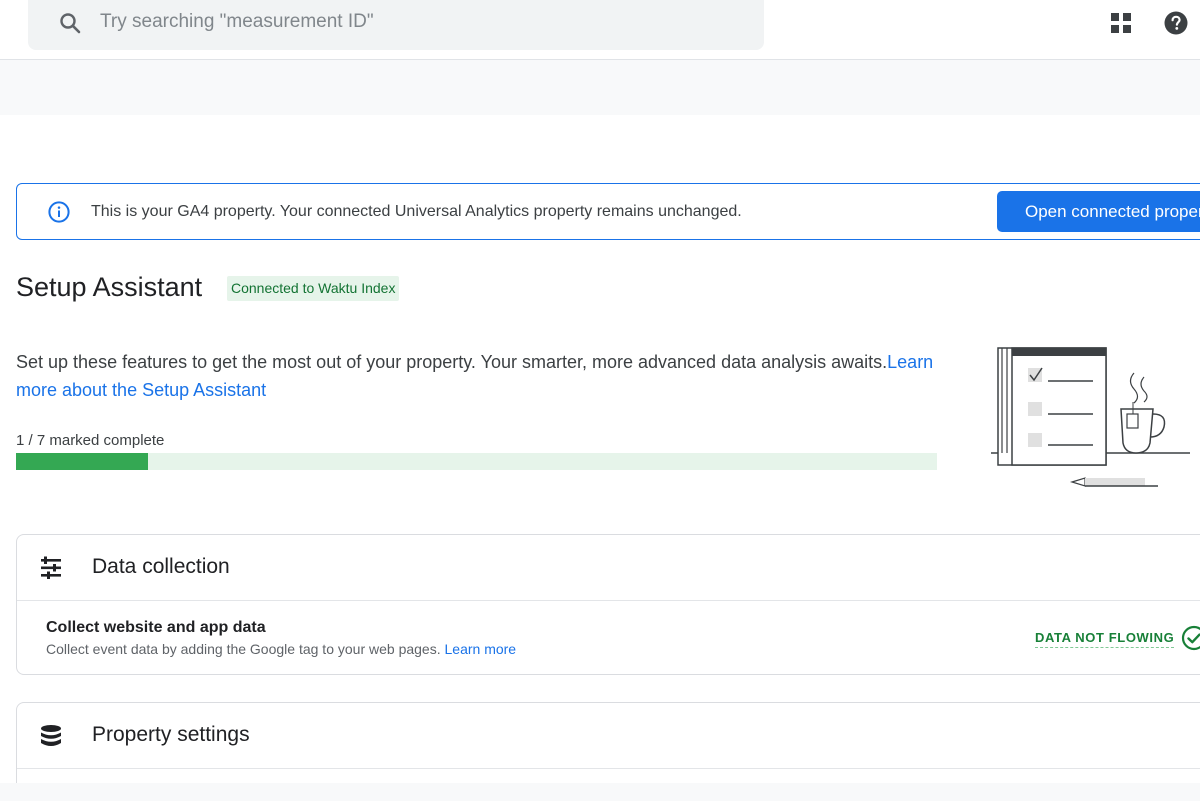 This screenshot has width=1200, height=801. Describe the element at coordinates (90, 440) in the screenshot. I see `progress-label: 1 / 7 marked complete` at that location.